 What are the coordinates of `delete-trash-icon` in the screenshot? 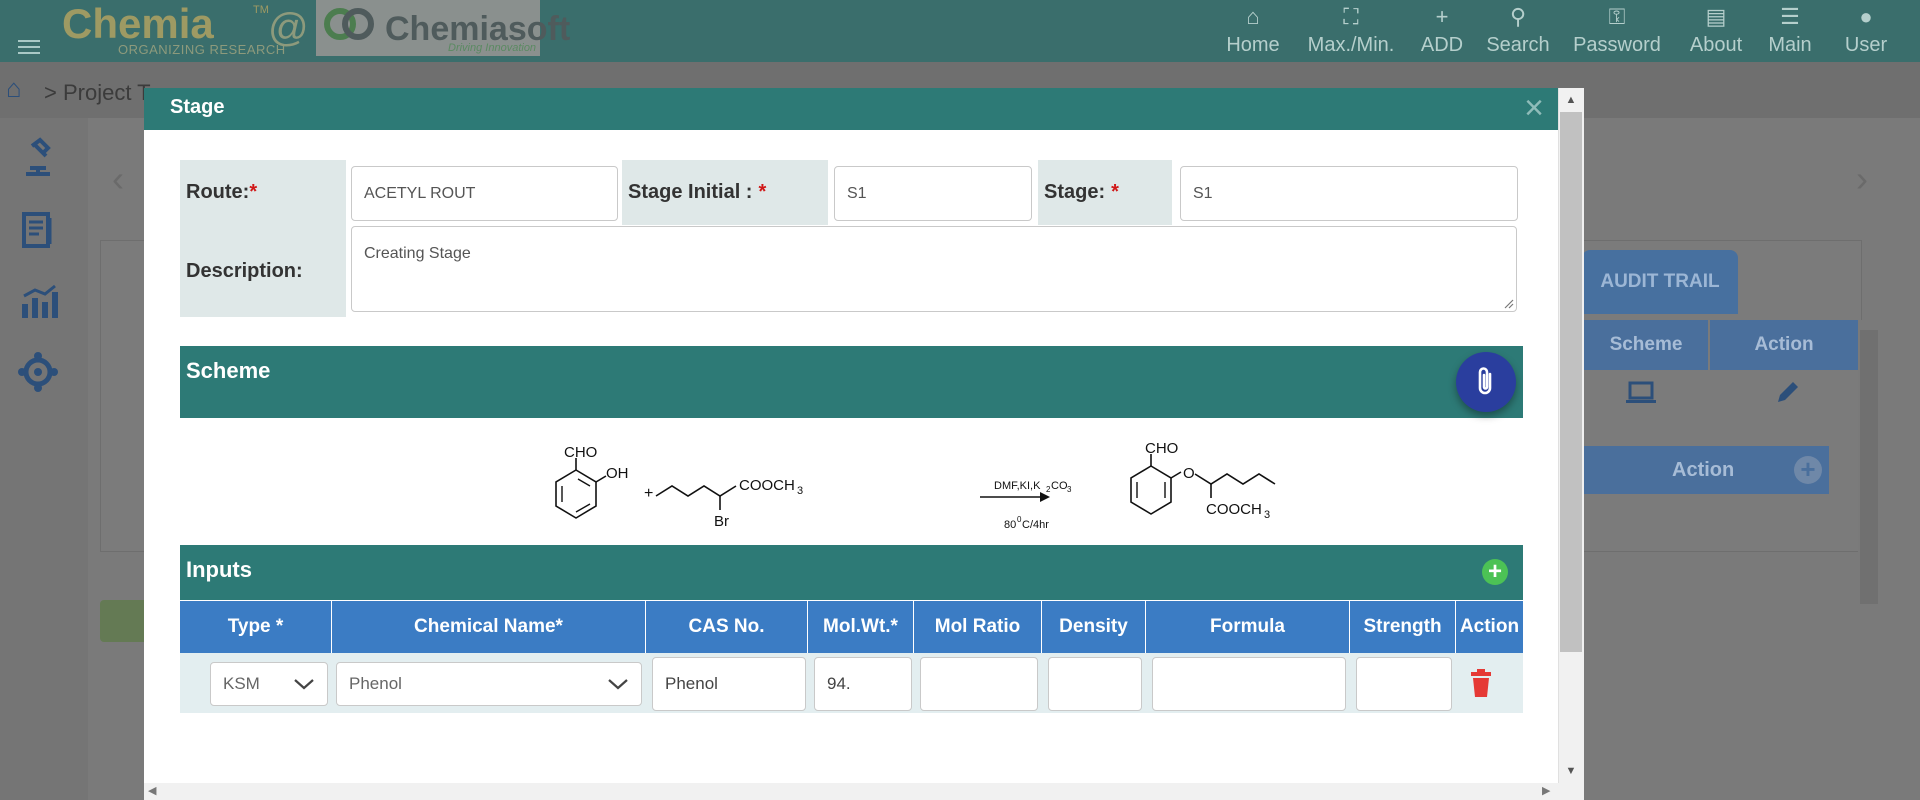 It's located at (1481, 683).